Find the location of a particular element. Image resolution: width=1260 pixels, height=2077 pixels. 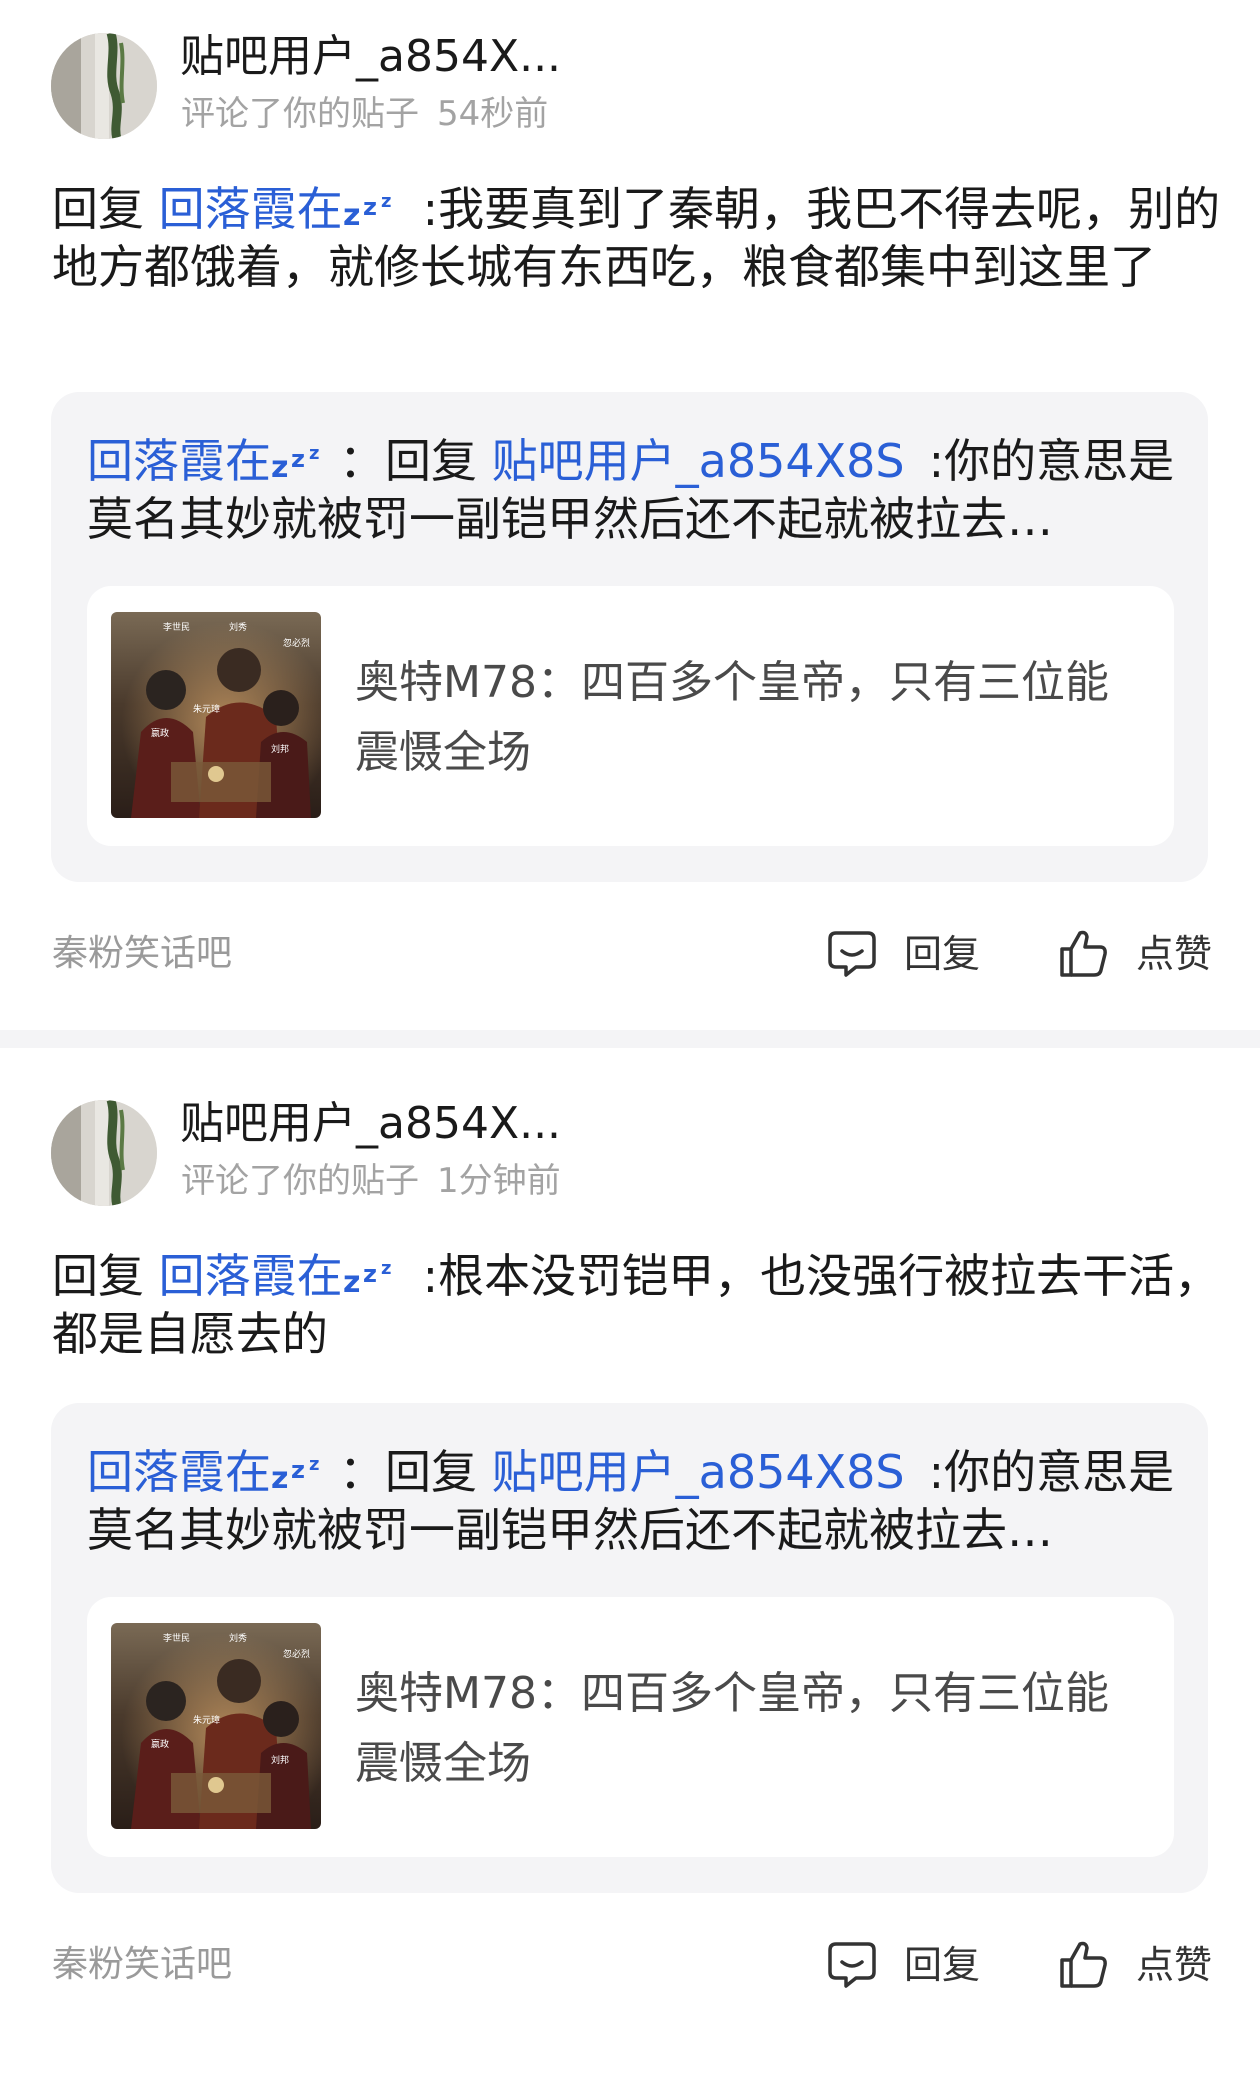

notification-meta: 评论了你的贴子 54秒前 is located at coordinates (364, 114).